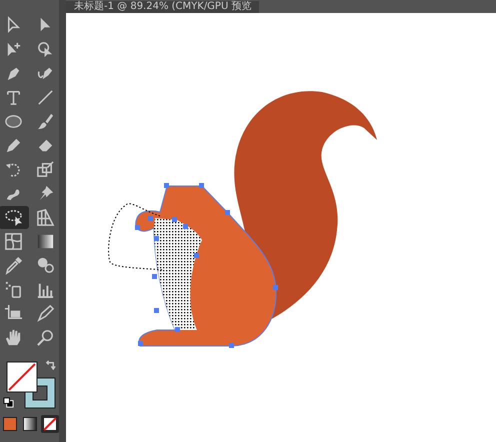  I want to click on mesh-icon, so click(13, 241).